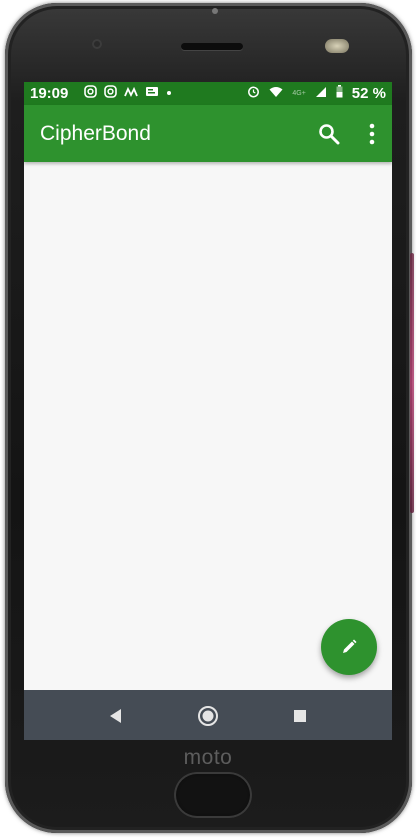  Describe the element at coordinates (49, 93) in the screenshot. I see `status-time: 19:09` at that location.